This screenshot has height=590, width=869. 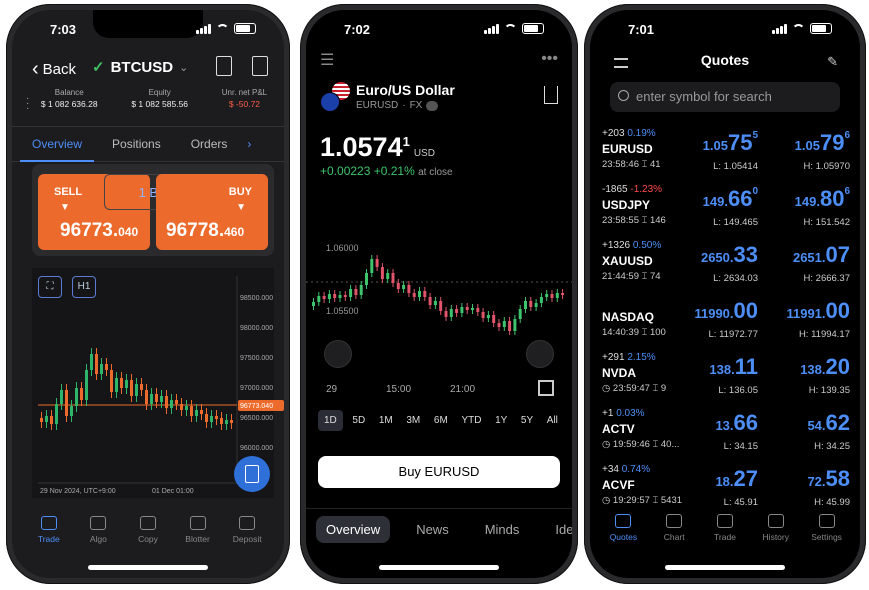 I want to click on battery-icon, so click(x=245, y=28).